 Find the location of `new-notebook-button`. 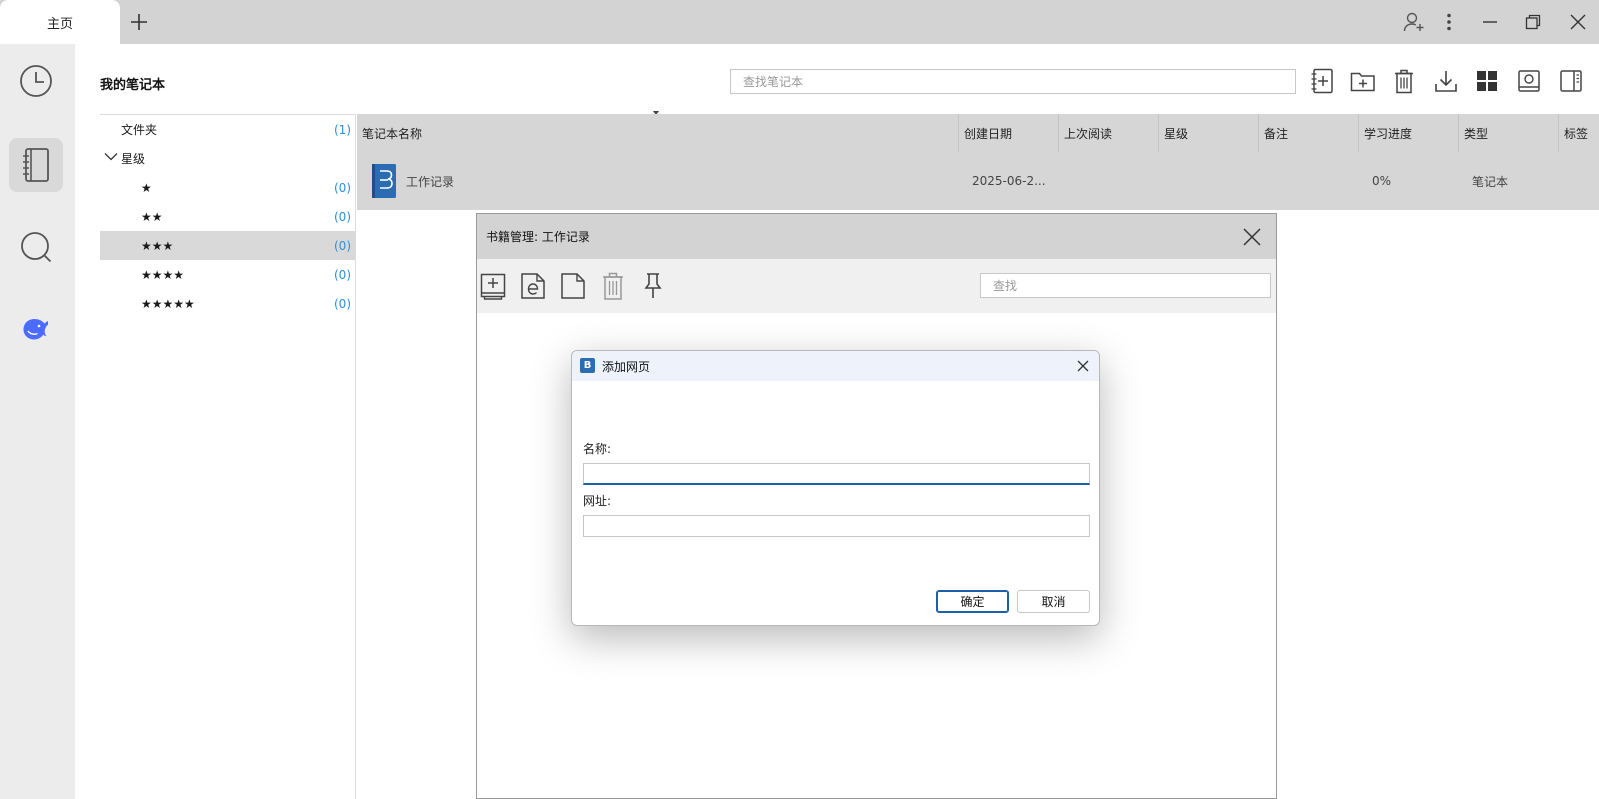

new-notebook-button is located at coordinates (1322, 81).